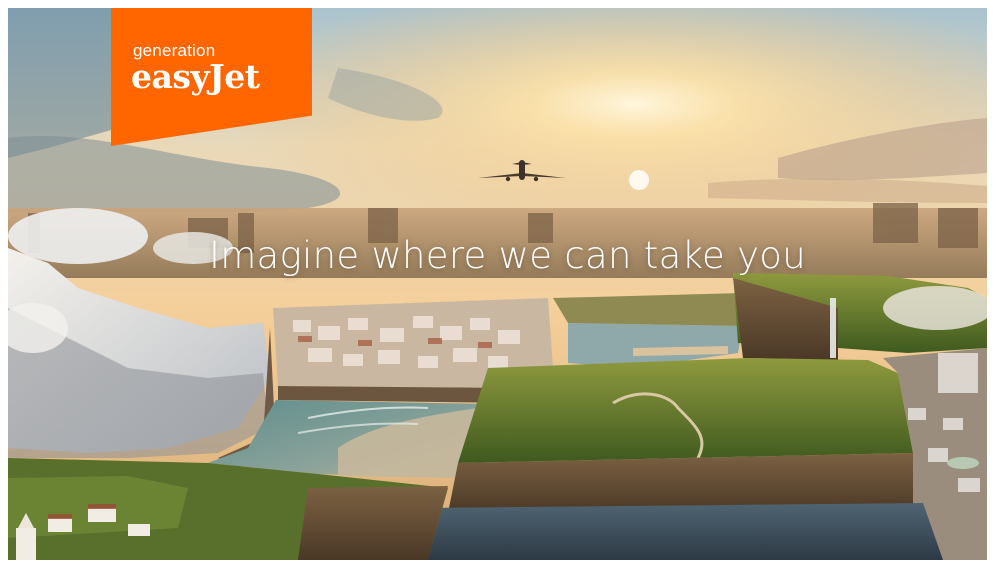  I want to click on sun-icon, so click(639, 180).